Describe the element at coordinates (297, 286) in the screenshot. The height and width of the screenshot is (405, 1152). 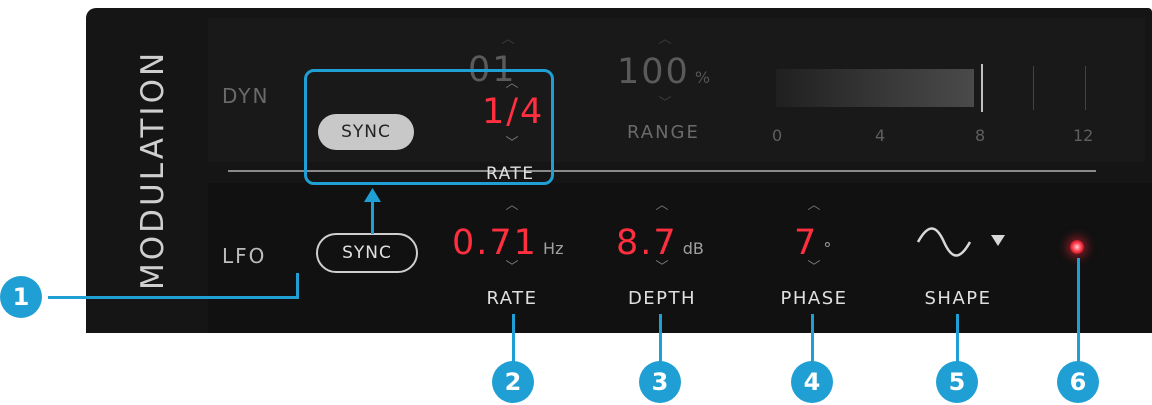
I see `callout-line-1-up` at that location.